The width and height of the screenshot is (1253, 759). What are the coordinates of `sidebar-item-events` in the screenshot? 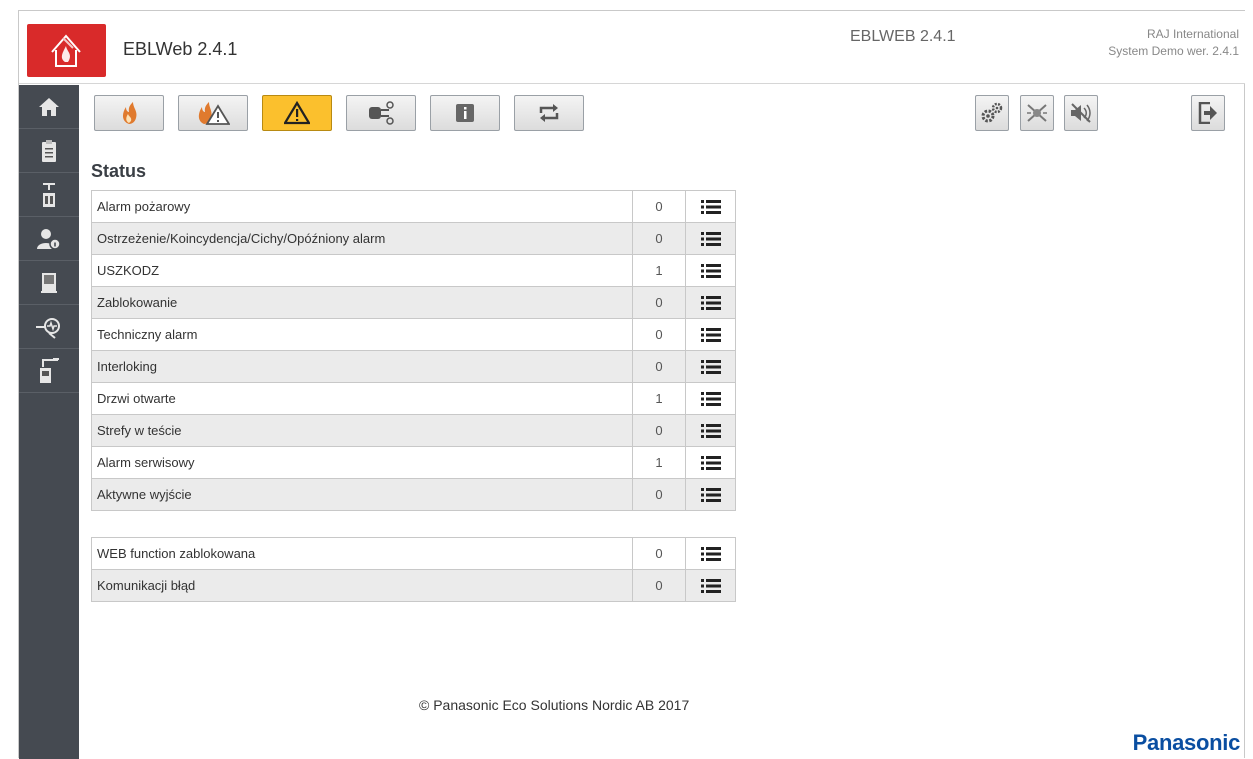 It's located at (49, 151).